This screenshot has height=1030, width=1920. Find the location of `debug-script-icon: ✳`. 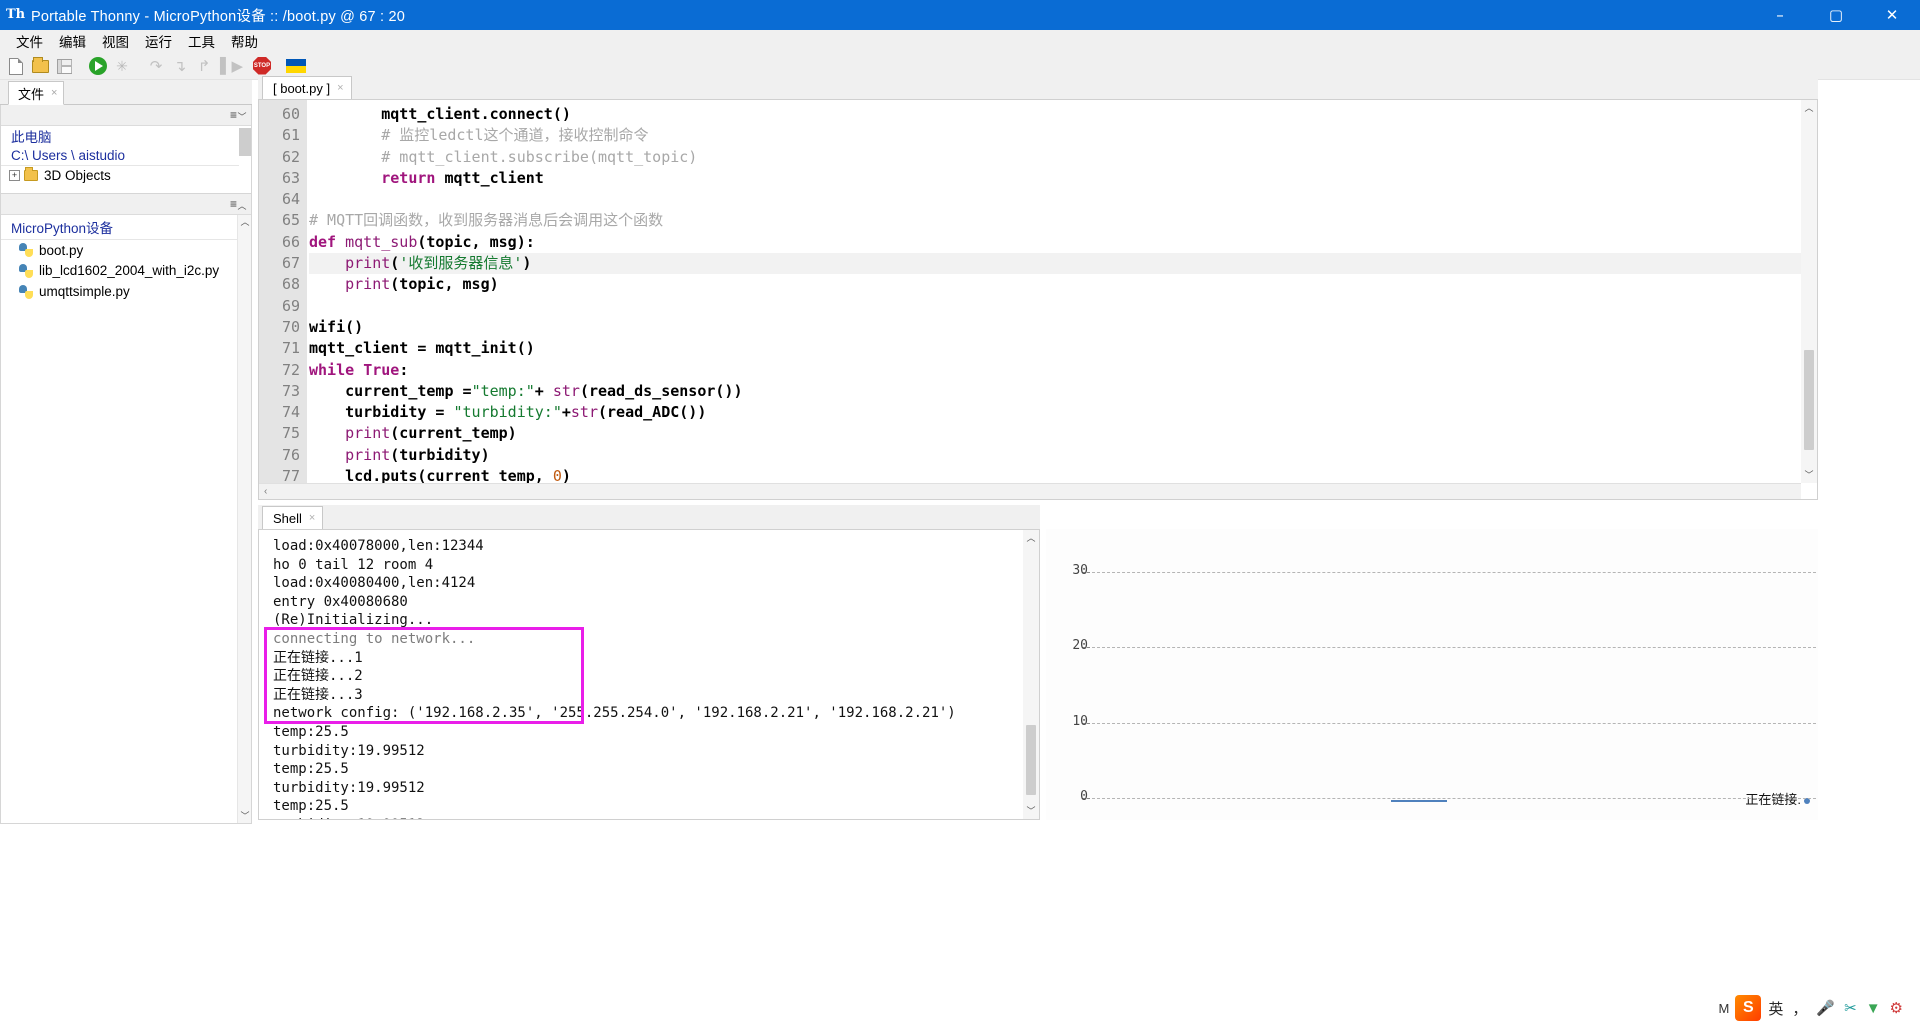

debug-script-icon: ✳ is located at coordinates (122, 66).